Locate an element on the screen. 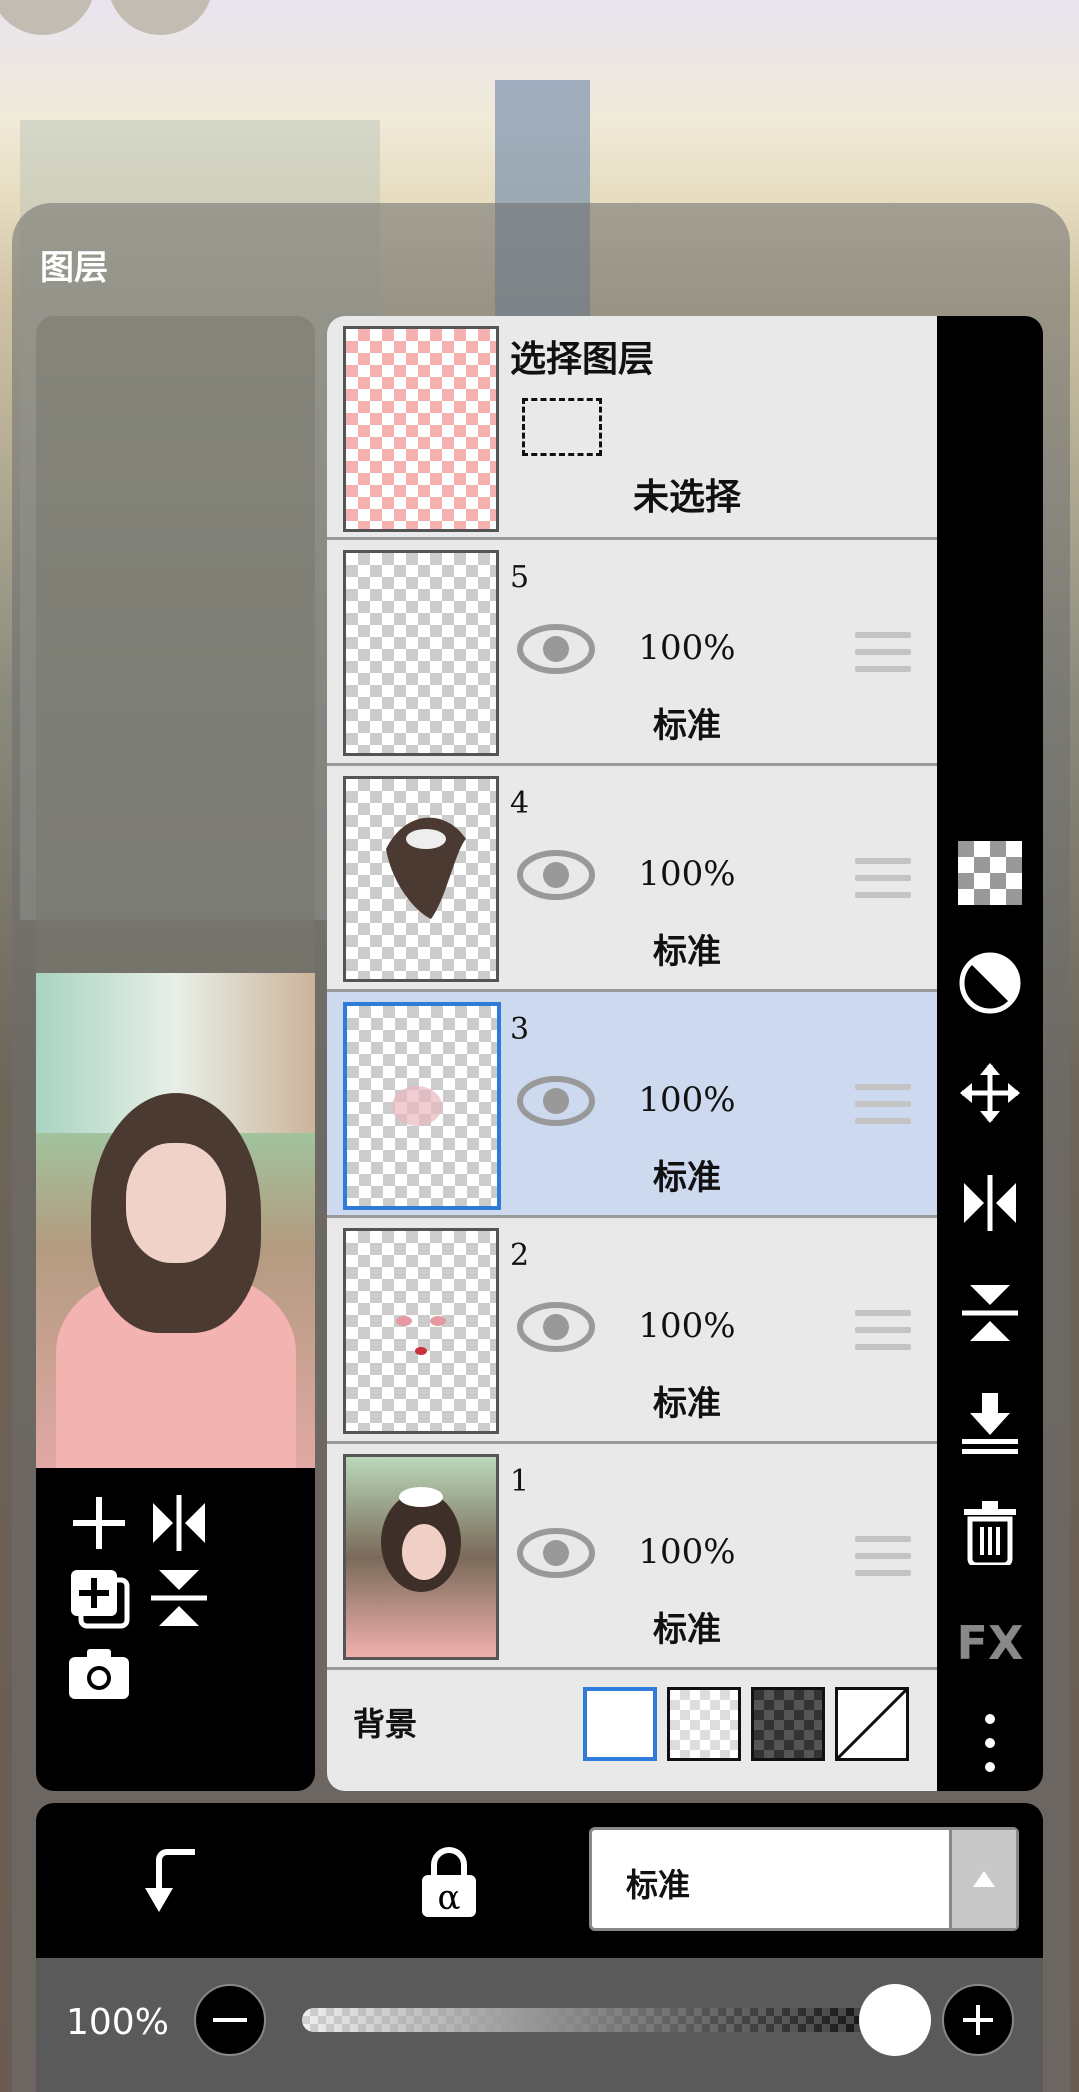 This screenshot has height=2092, width=1079. duplicate-layer-icon is located at coordinates (99, 1598).